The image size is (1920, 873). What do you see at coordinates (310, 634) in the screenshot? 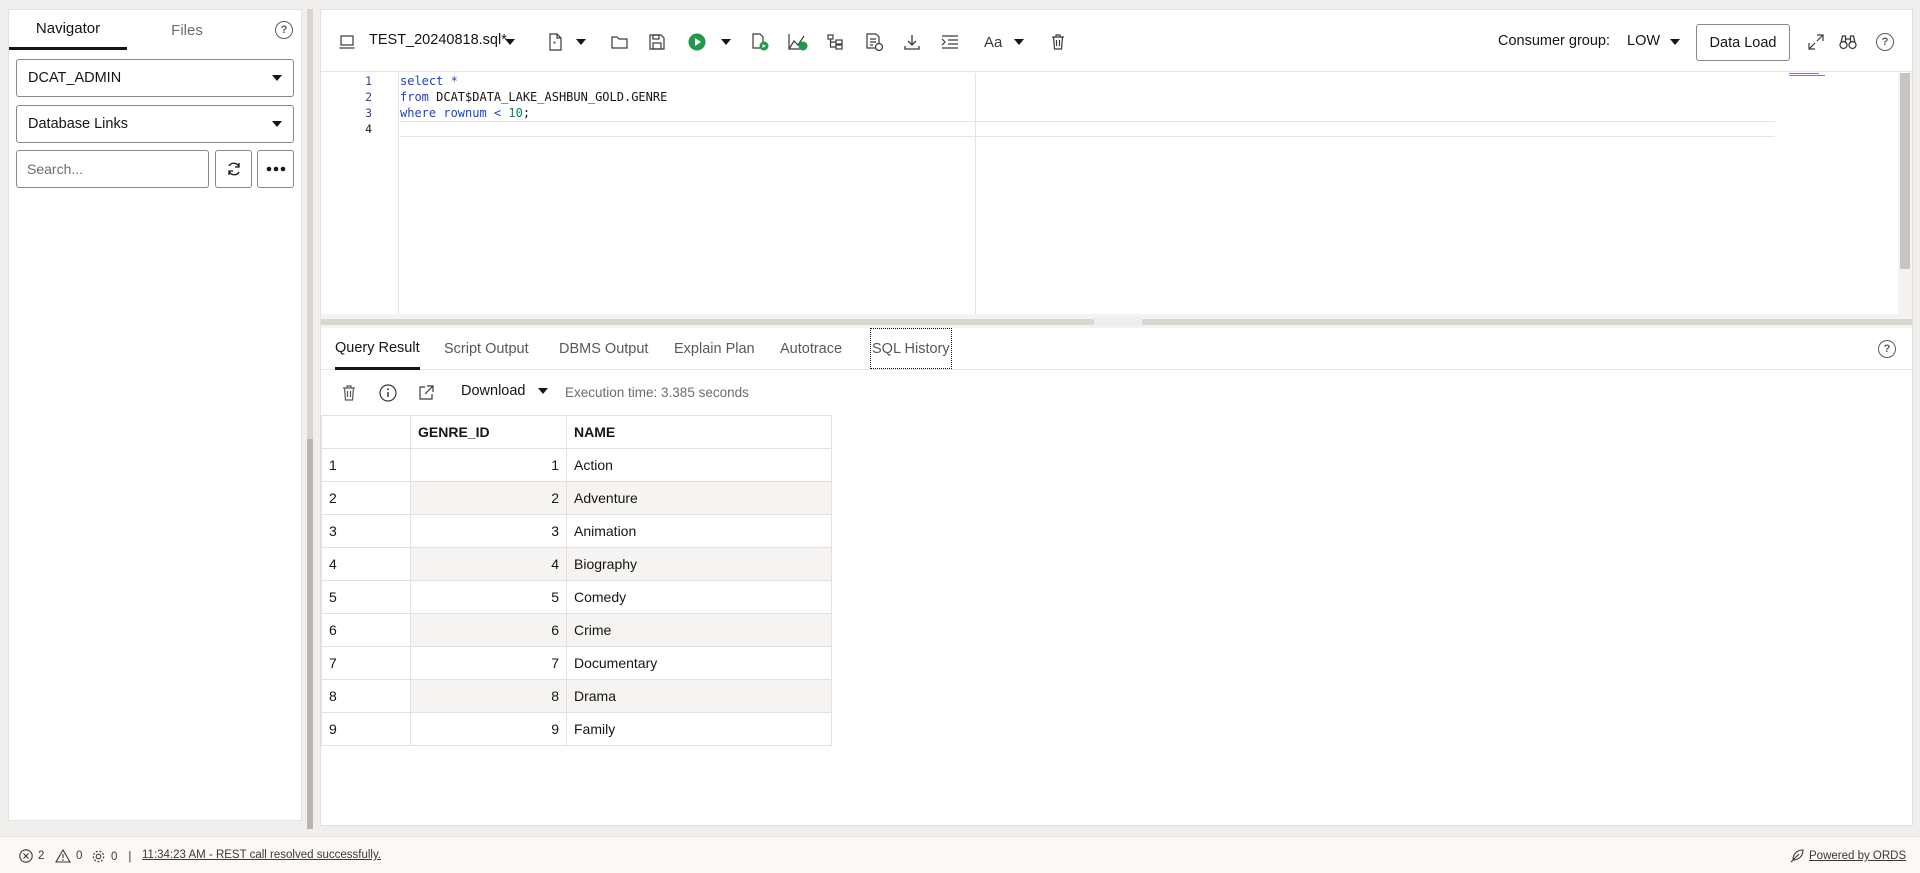
I see `splitter-thumb` at bounding box center [310, 634].